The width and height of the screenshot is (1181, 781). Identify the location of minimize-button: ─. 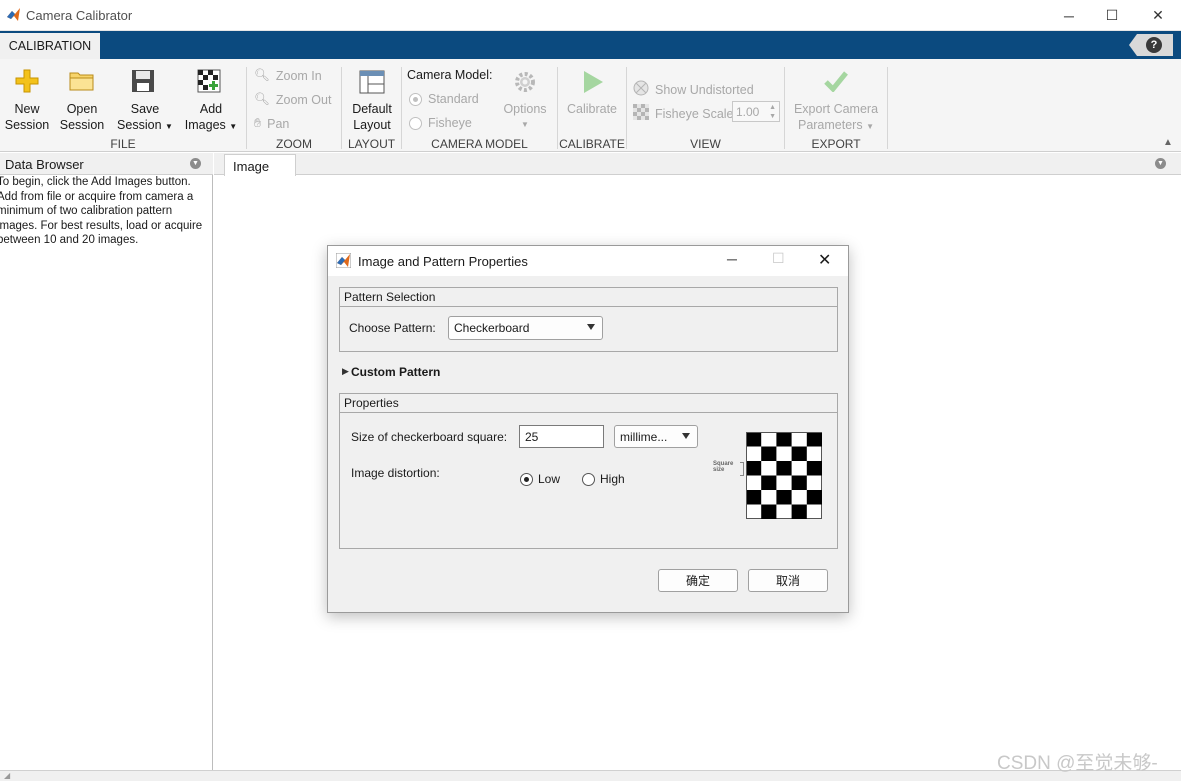
(1069, 15).